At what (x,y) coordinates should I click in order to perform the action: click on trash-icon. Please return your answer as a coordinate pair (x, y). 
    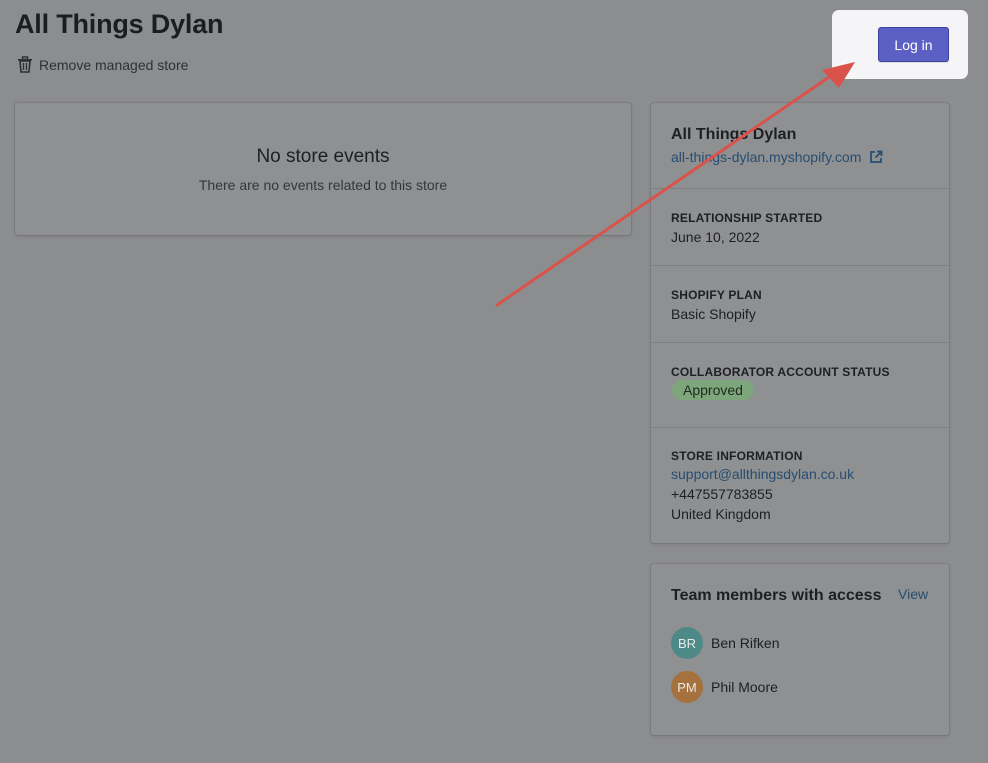
    Looking at the image, I should click on (25, 64).